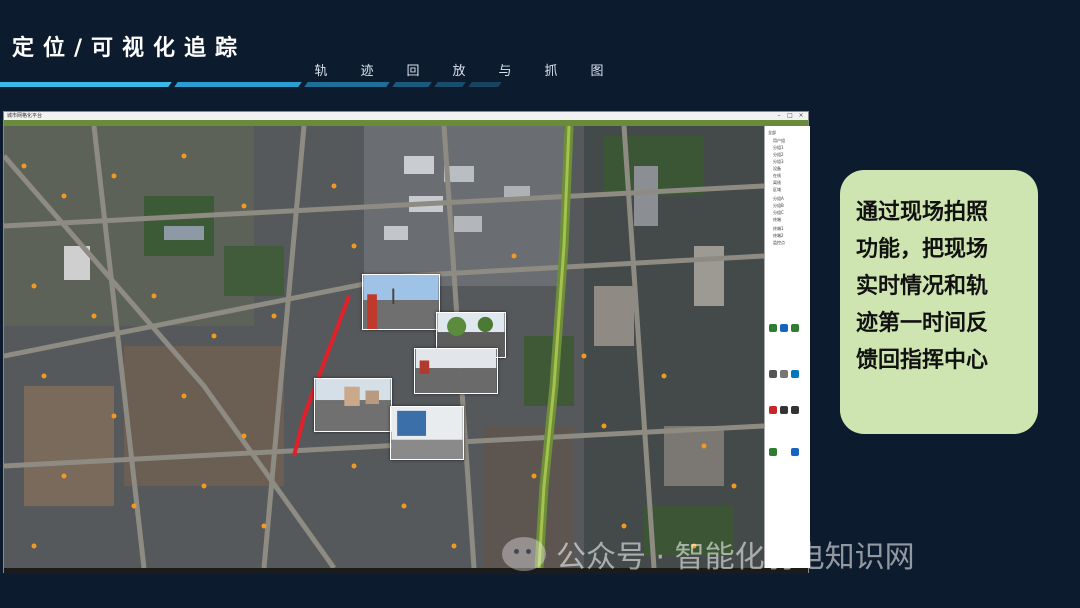 This screenshot has width=1080, height=608. What do you see at coordinates (779, 141) in the screenshot?
I see `tree-item: 用户组` at bounding box center [779, 141].